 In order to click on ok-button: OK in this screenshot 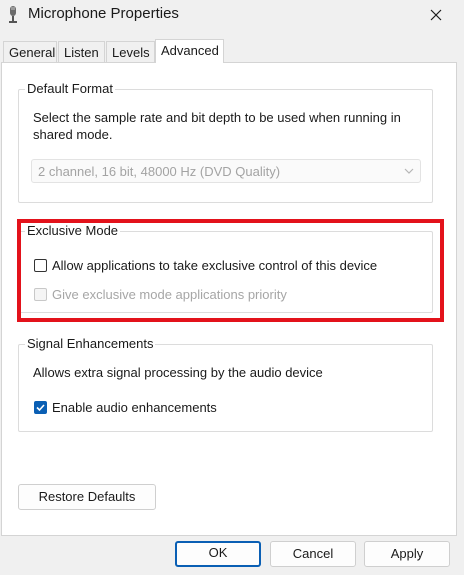, I will do `click(218, 554)`.